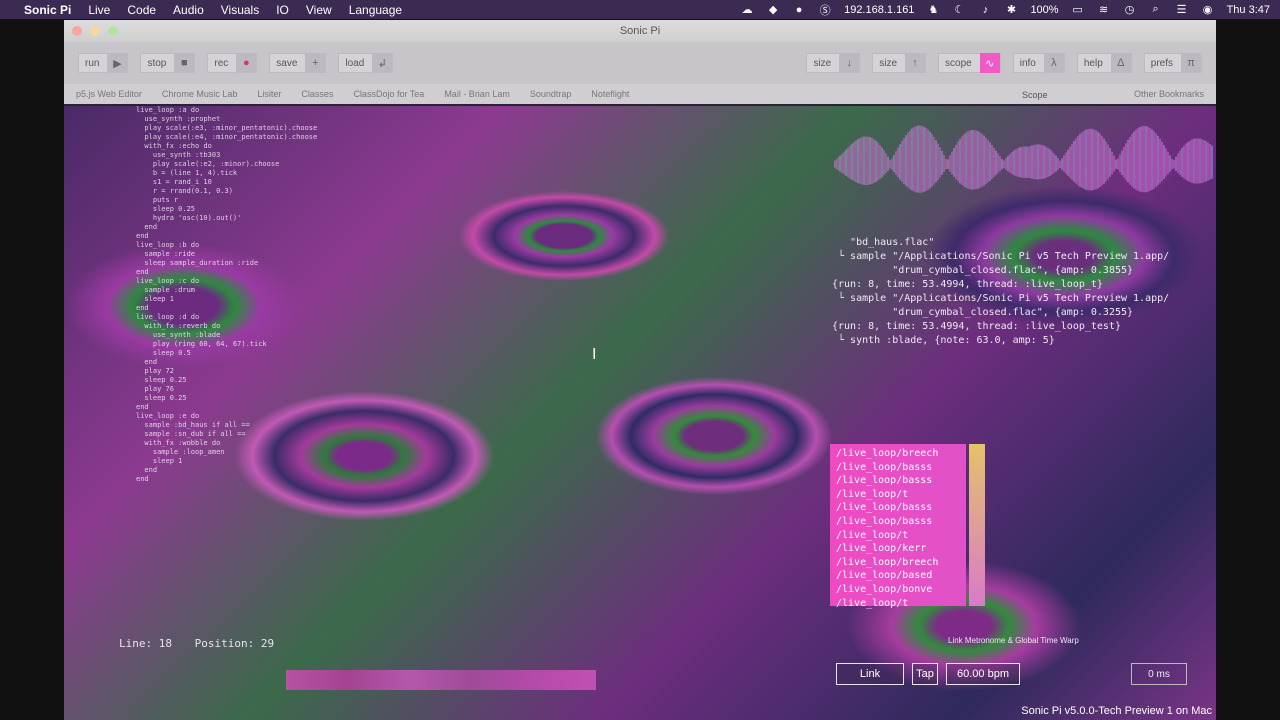 The width and height of the screenshot is (1280, 720). I want to click on menu-app-name: Sonic Pi, so click(47, 10).